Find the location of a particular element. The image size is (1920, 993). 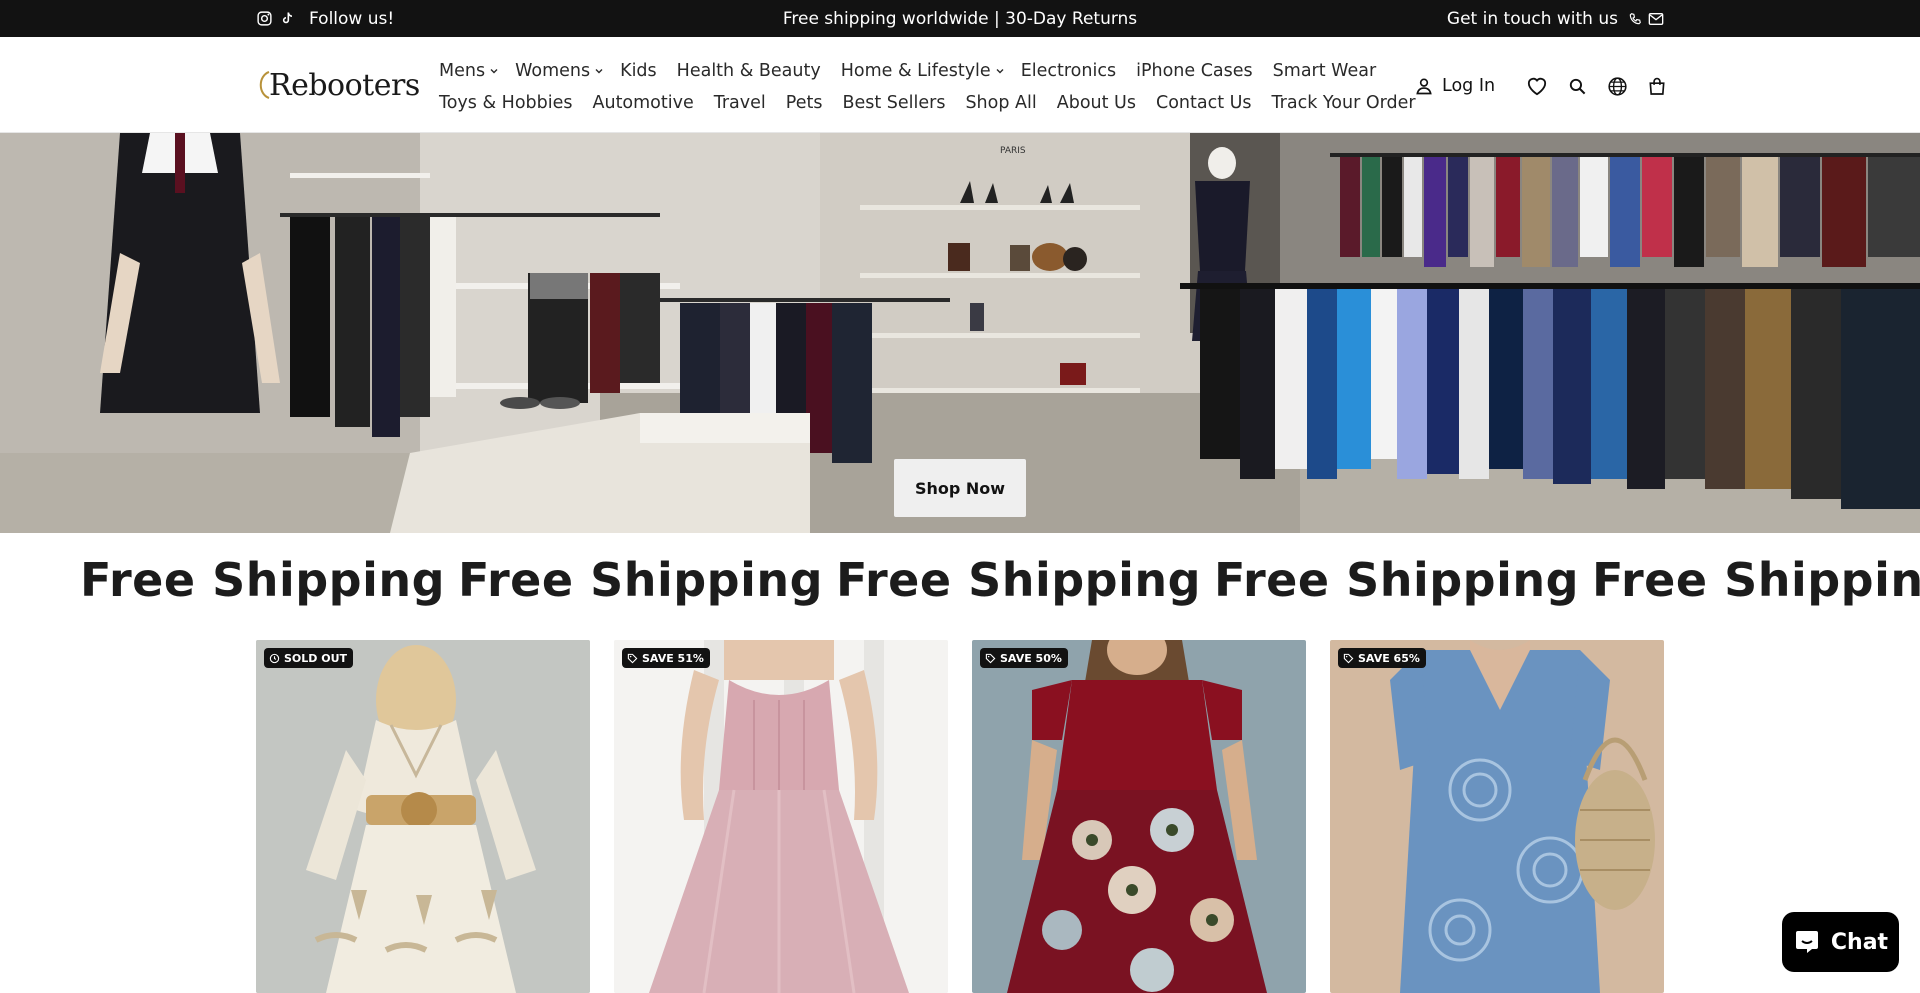

nav-item-label: Toys & Hobbies is located at coordinates (506, 103).